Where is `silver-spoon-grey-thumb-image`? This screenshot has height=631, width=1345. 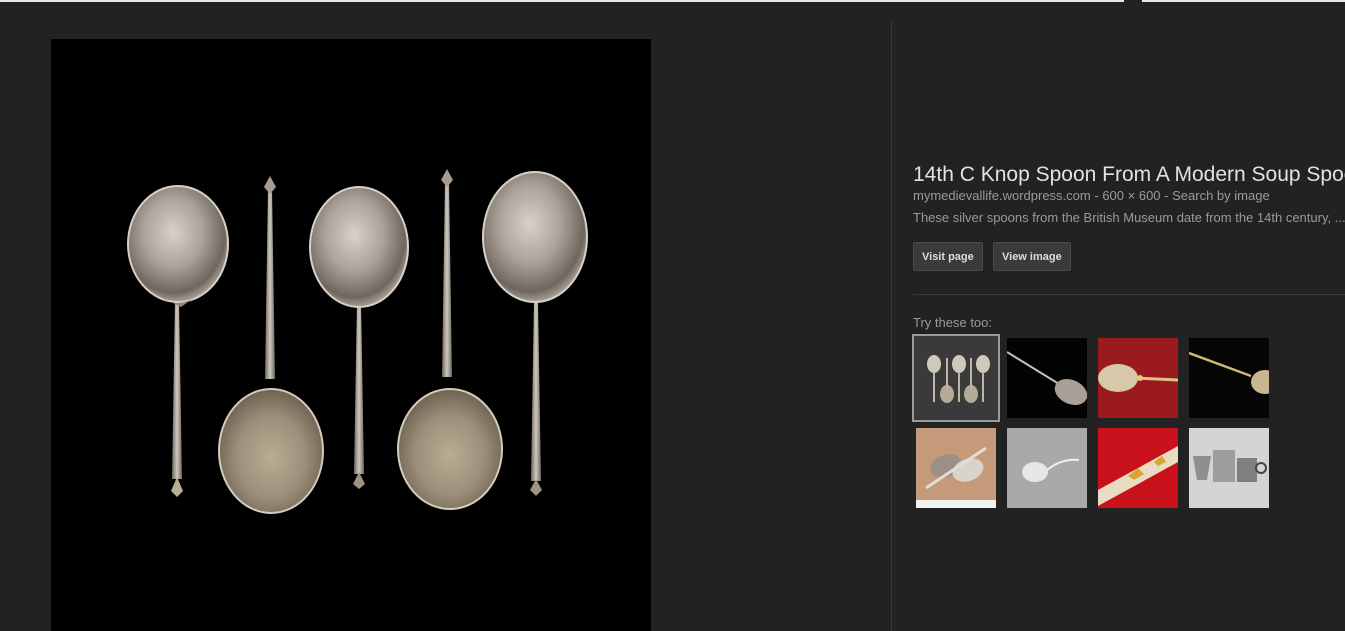
silver-spoon-grey-thumb-image is located at coordinates (1047, 468).